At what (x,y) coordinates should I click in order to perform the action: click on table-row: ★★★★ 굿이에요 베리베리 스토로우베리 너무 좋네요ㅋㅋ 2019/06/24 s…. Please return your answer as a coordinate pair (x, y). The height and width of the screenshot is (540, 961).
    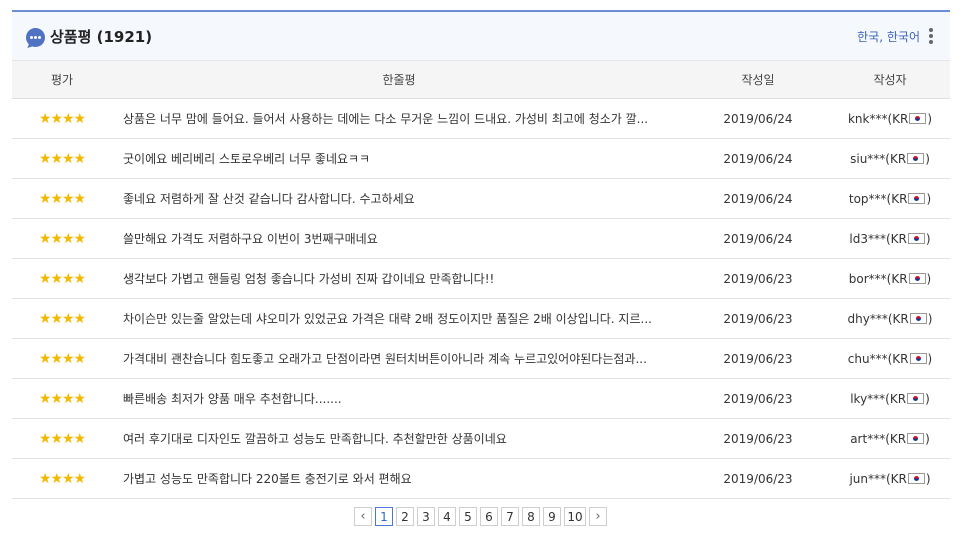
    Looking at the image, I should click on (481, 158).